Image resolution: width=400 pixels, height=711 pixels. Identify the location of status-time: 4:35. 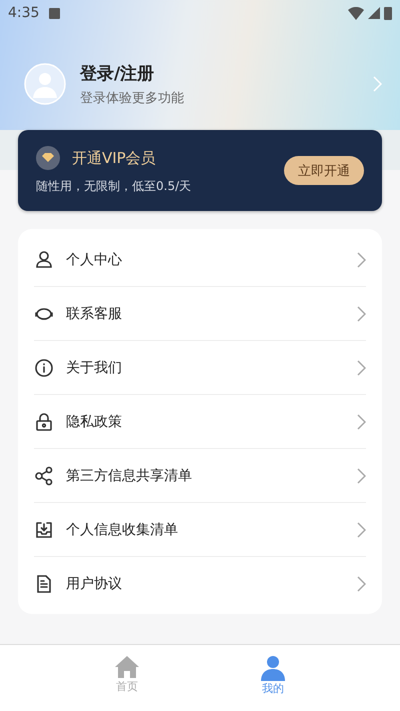
(24, 13).